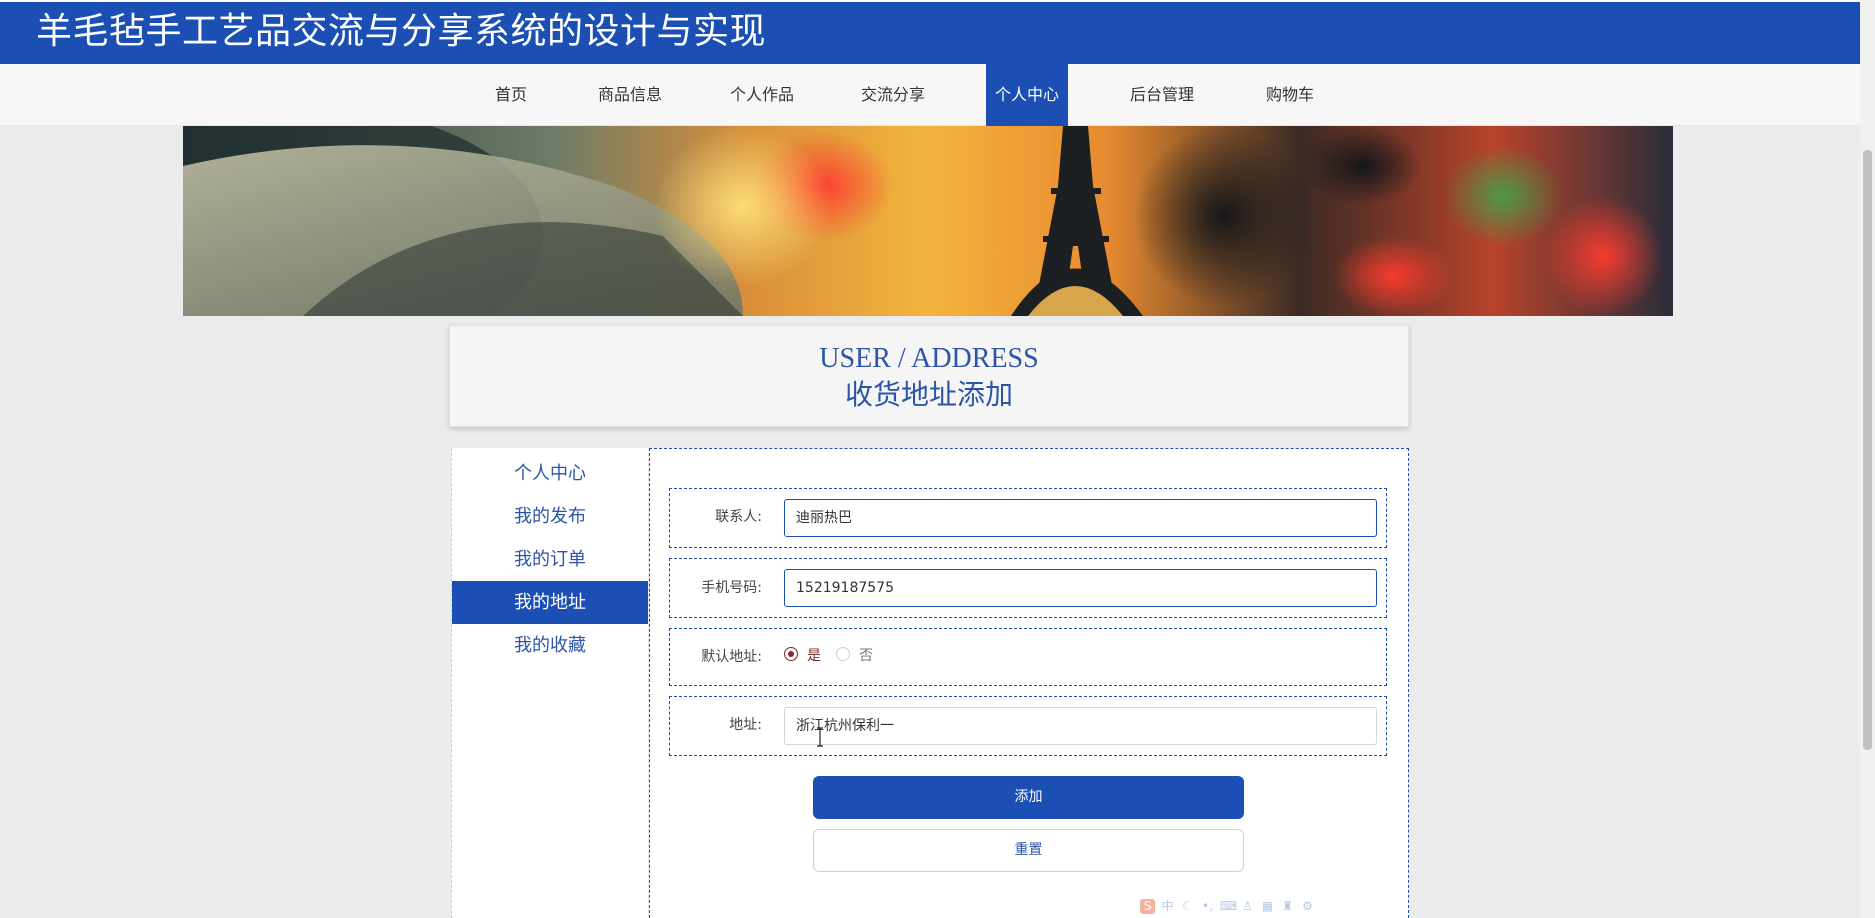 The width and height of the screenshot is (1875, 918). Describe the element at coordinates (1147, 906) in the screenshot. I see `ime-logo-icon: S` at that location.